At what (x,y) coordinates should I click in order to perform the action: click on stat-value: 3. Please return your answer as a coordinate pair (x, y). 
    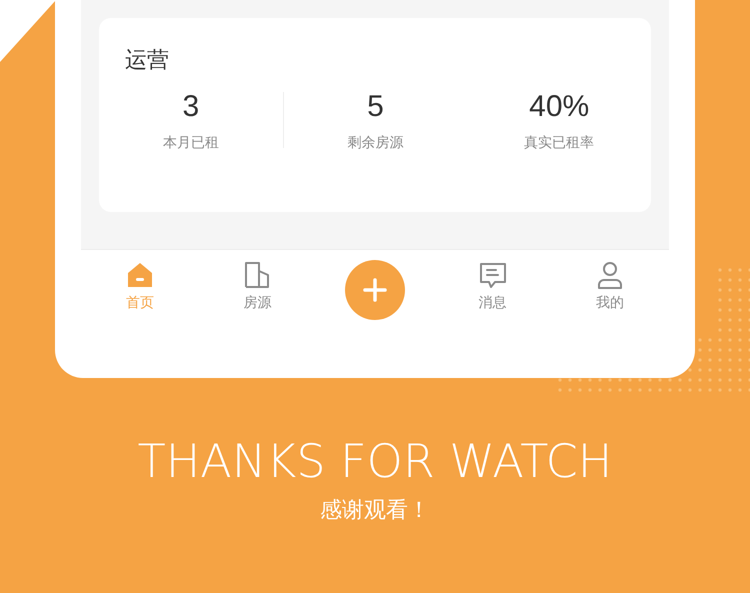
    Looking at the image, I should click on (191, 107).